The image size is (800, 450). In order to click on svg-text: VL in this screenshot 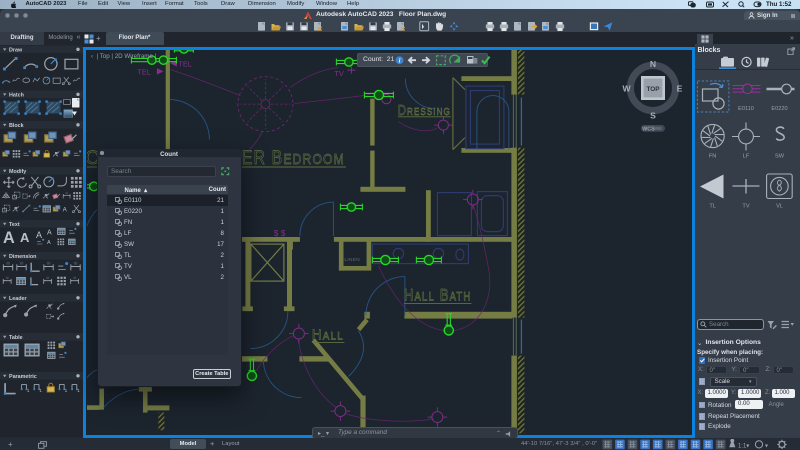, I will do `click(779, 206)`.